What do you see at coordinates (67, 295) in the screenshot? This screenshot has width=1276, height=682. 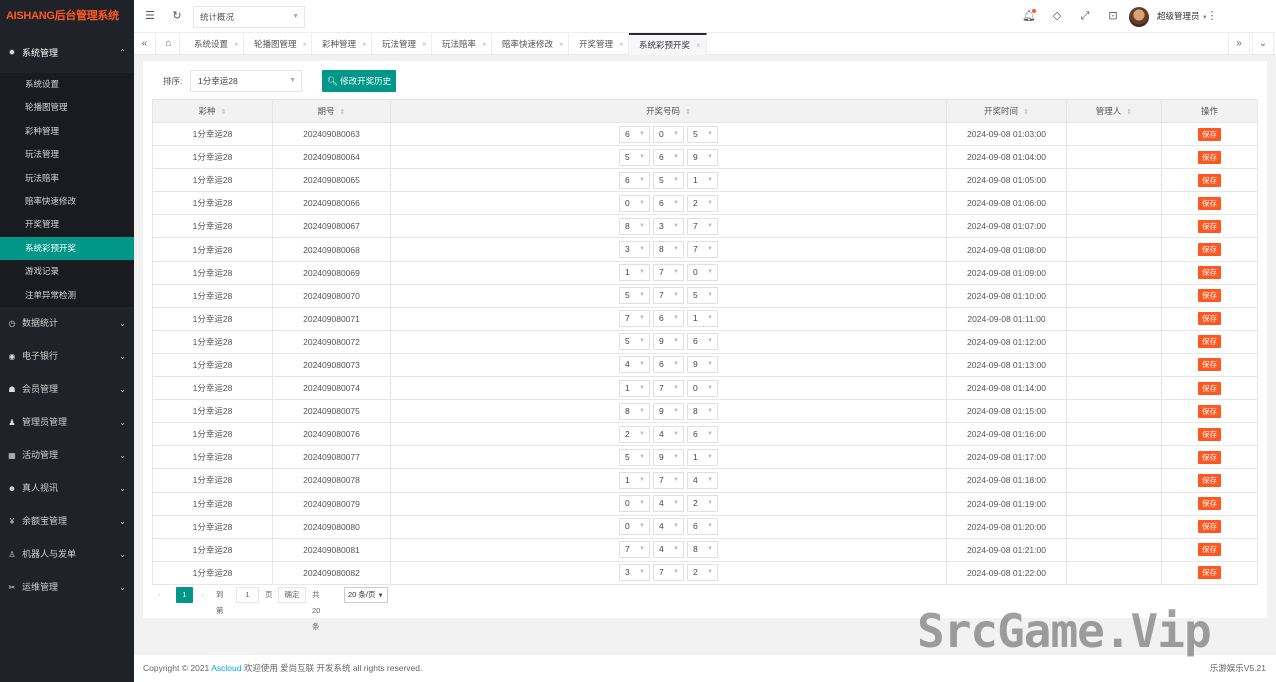 I see `sidebar-item-9: 注单异常检测` at bounding box center [67, 295].